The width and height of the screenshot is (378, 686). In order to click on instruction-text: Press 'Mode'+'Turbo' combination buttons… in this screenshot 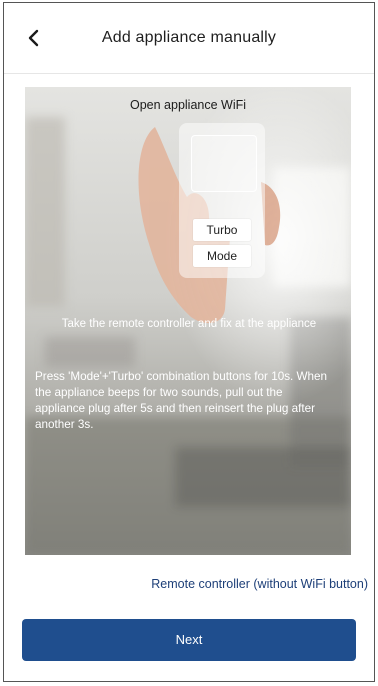, I will do `click(181, 400)`.